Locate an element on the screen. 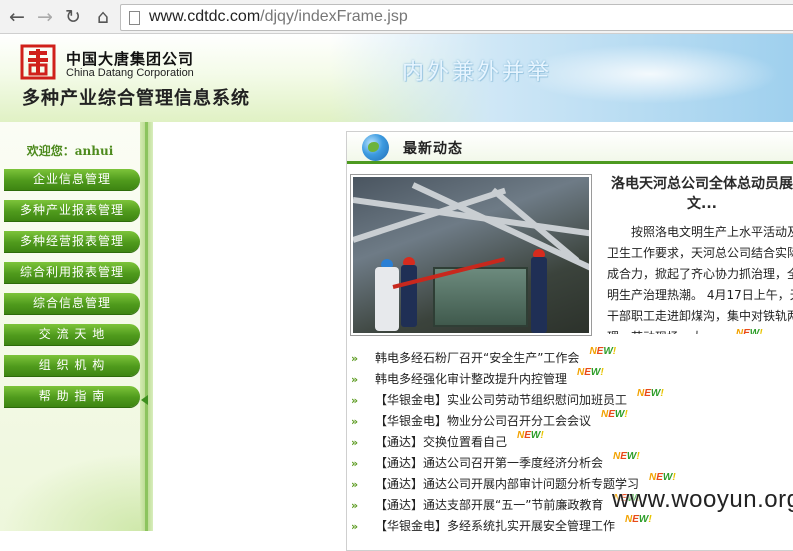 This screenshot has width=793, height=551. collapse-arrow-icon is located at coordinates (144, 400).